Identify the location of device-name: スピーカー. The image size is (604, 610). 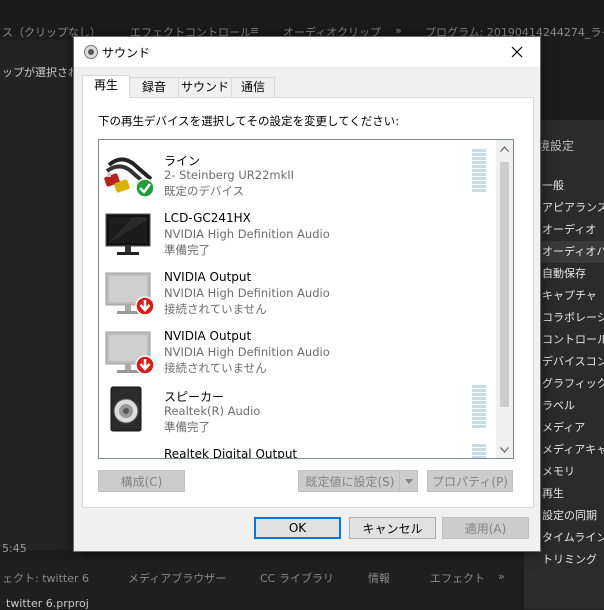
(194, 397).